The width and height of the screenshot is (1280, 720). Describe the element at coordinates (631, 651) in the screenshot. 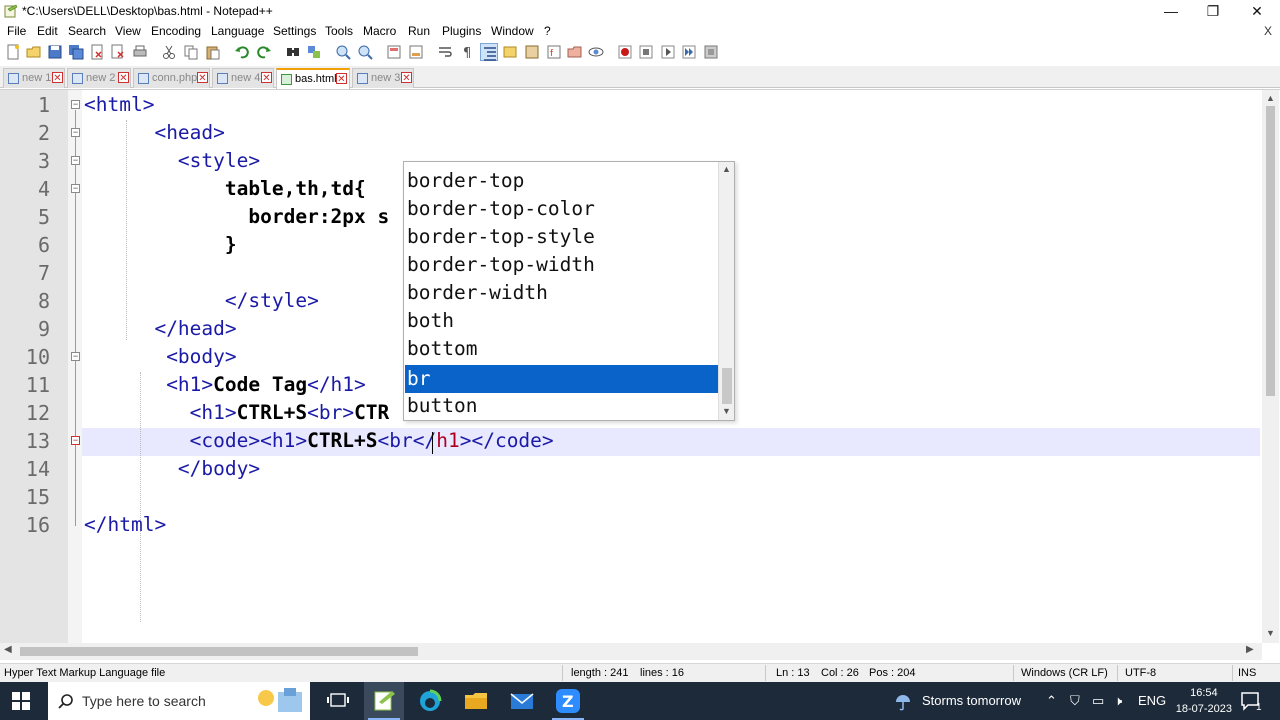

I see `horizontal-scrollbar: ◀ ▶` at that location.